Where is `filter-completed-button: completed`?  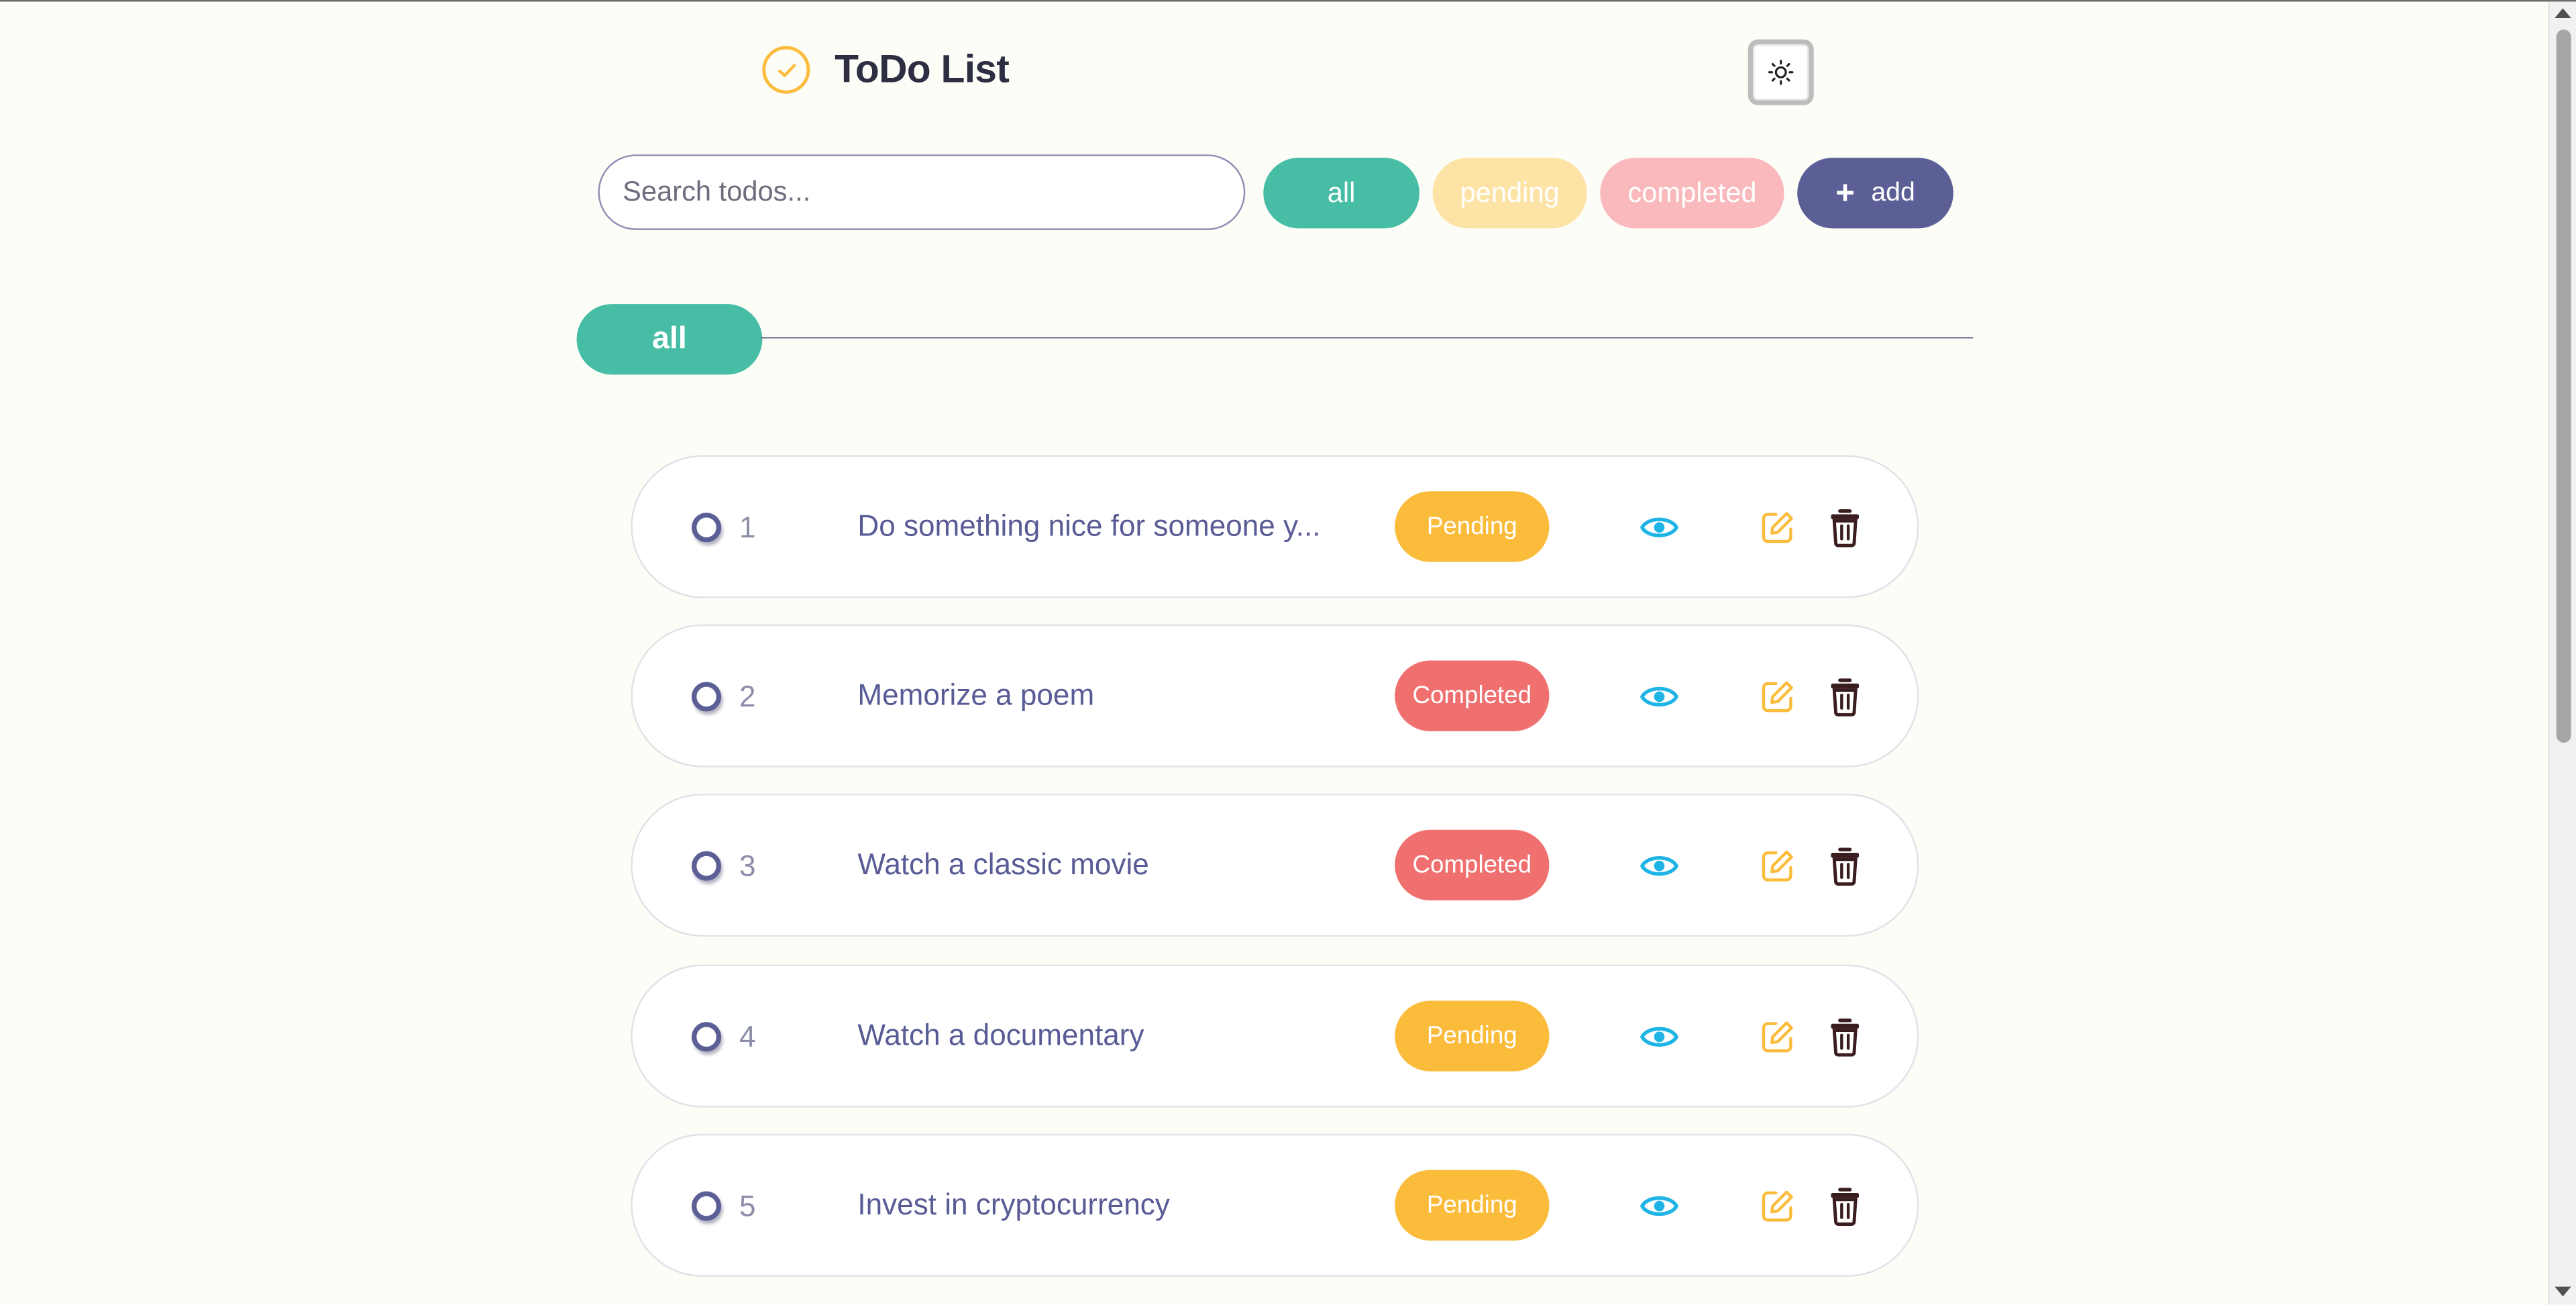 filter-completed-button: completed is located at coordinates (1692, 193).